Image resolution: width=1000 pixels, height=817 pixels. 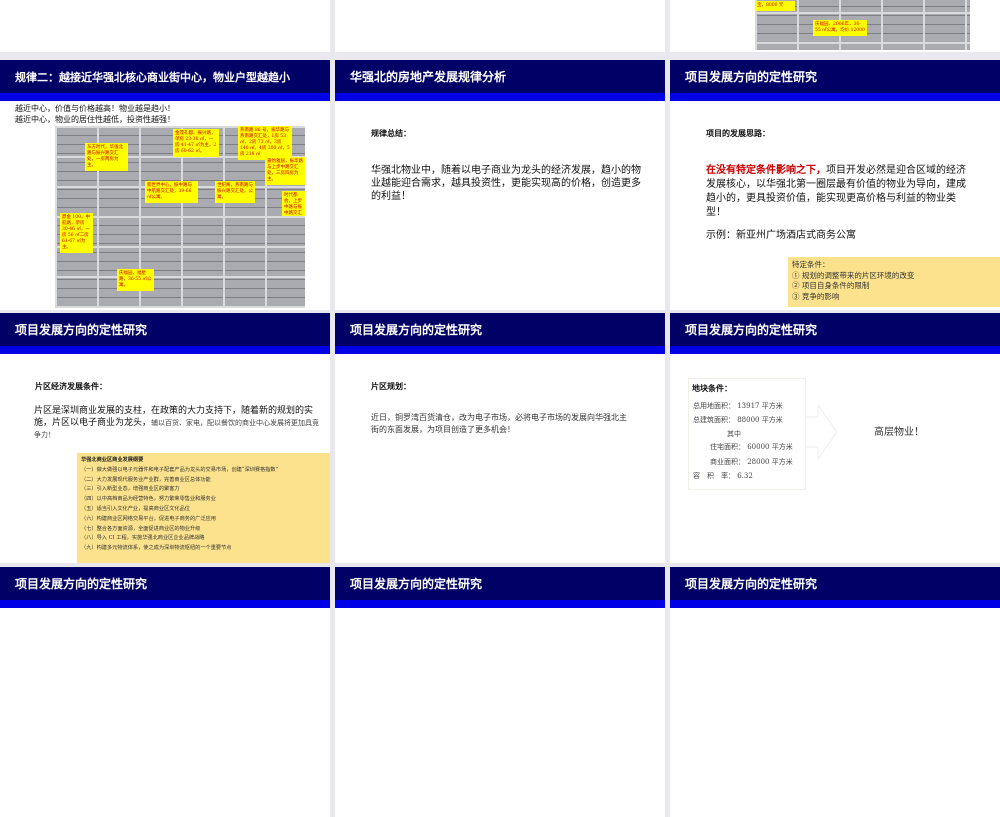 What do you see at coordinates (156, 548) in the screenshot?
I see `note-line: （九）构建多元物流体系，使之成为深圳物流枢纽的一个重要节点` at bounding box center [156, 548].